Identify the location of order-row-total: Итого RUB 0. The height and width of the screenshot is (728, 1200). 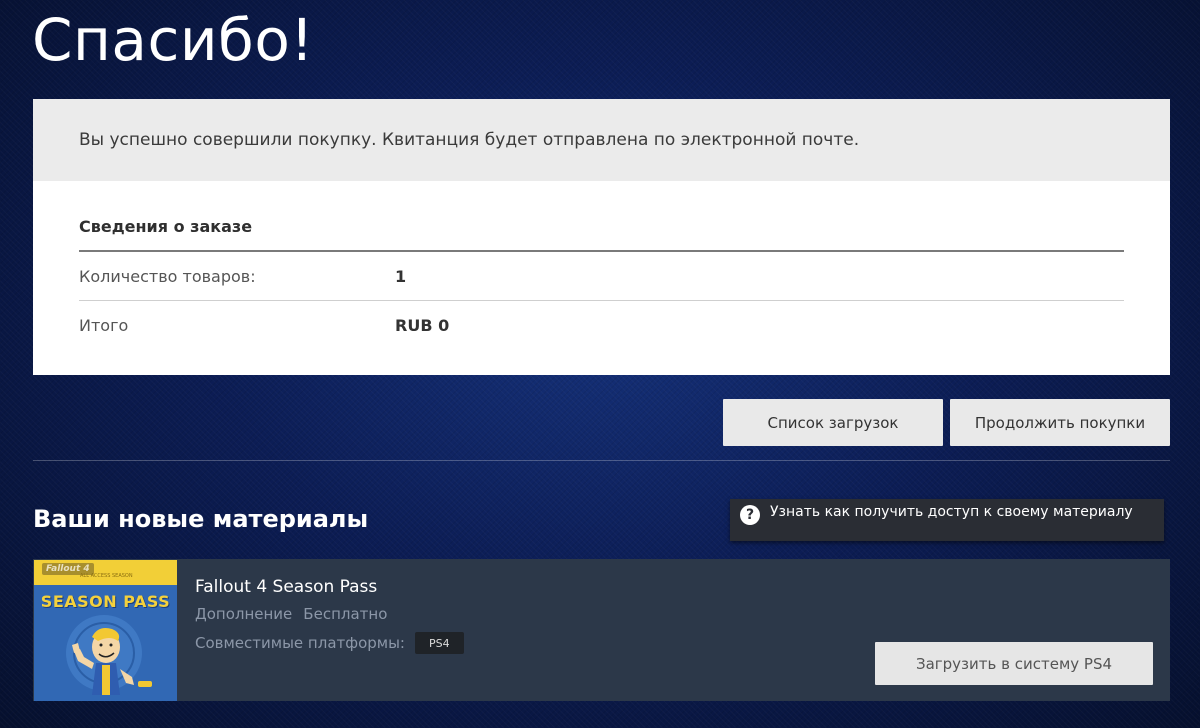
(601, 324).